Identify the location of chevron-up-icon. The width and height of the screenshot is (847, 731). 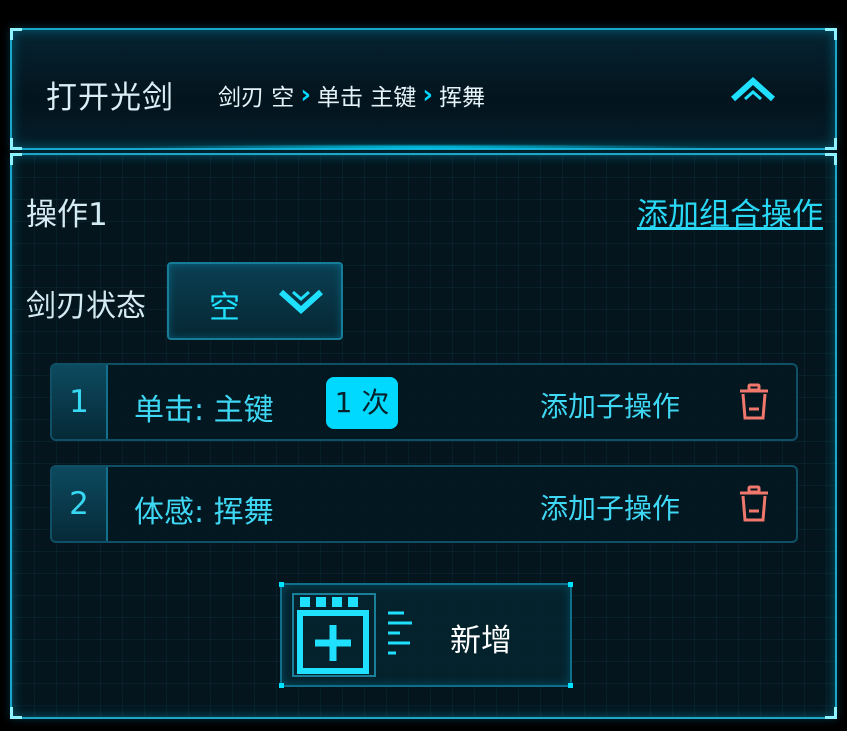
(753, 89).